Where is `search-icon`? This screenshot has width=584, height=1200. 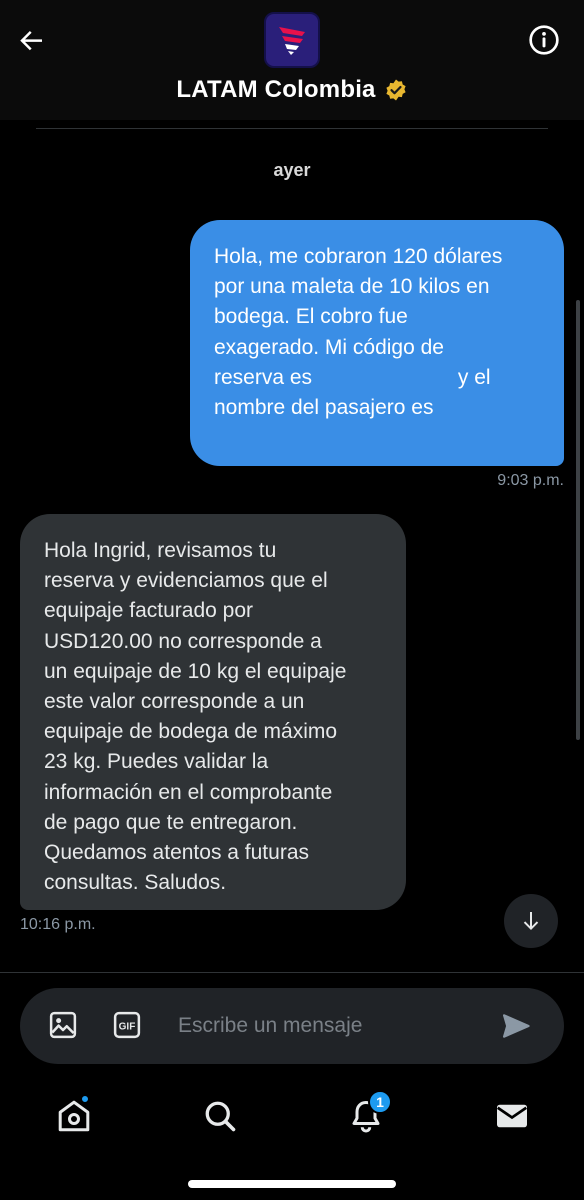
search-icon is located at coordinates (220, 1116).